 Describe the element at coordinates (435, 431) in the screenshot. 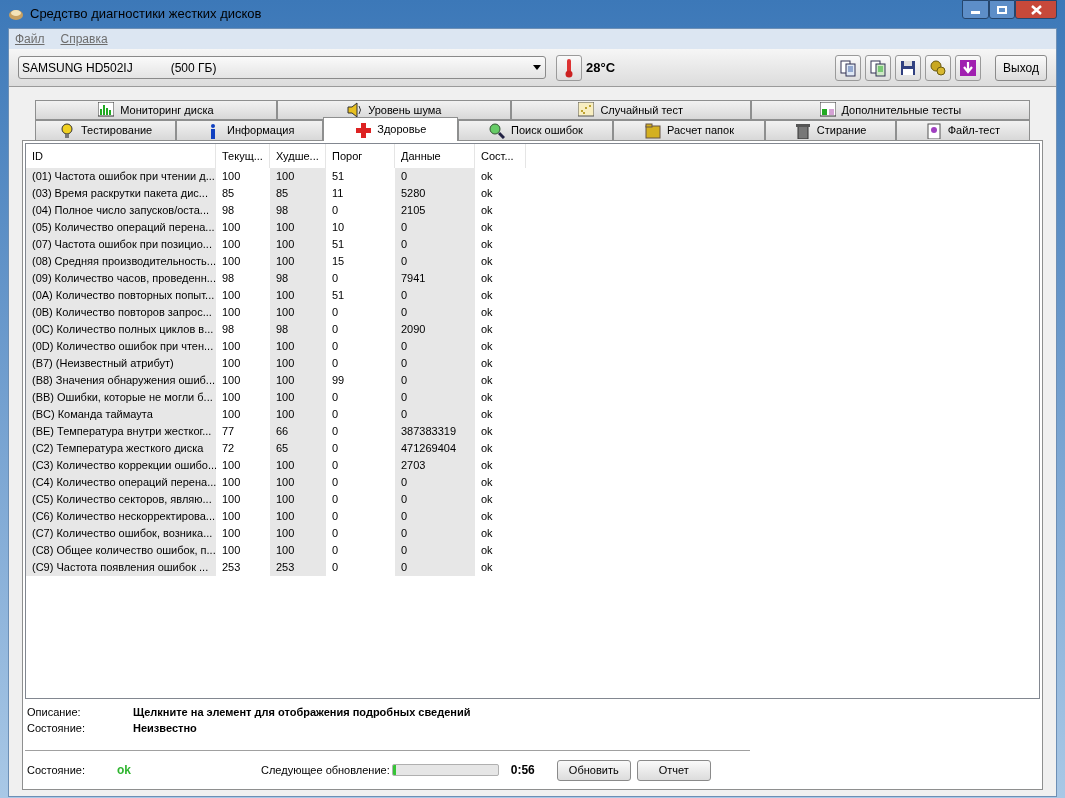

I see `table-cell: 387383319` at that location.